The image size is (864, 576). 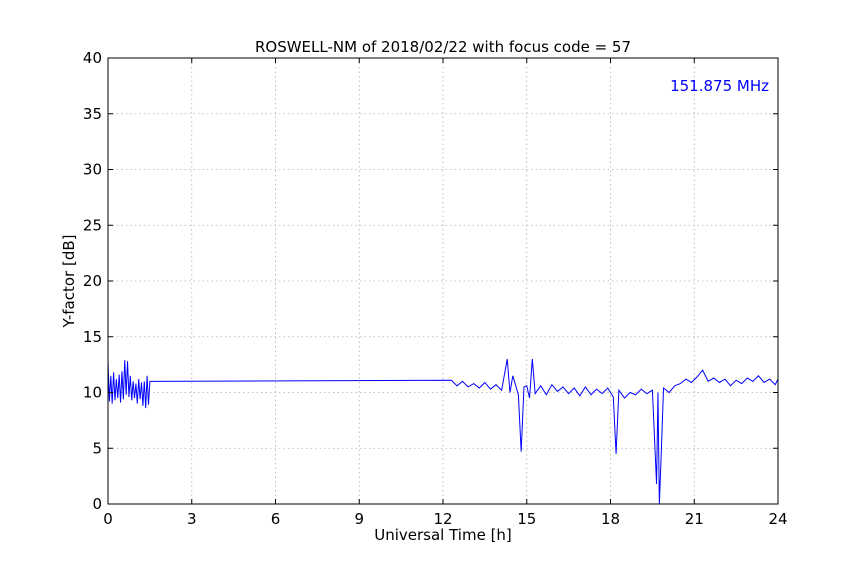 What do you see at coordinates (92, 281) in the screenshot?
I see `y-tick-label: 20` at bounding box center [92, 281].